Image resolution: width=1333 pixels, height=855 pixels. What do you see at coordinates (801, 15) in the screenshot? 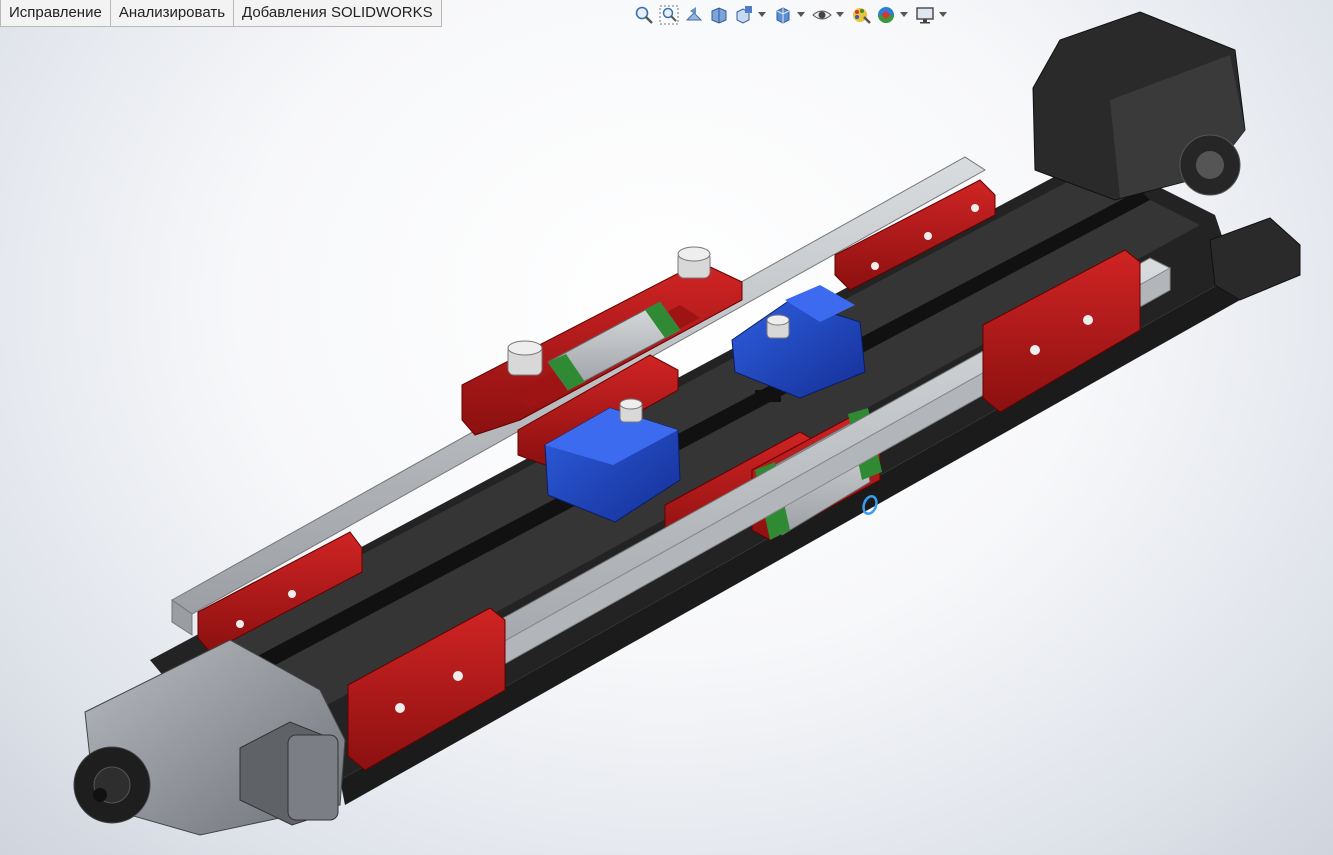
I see `display-style-dropdown-icon` at bounding box center [801, 15].